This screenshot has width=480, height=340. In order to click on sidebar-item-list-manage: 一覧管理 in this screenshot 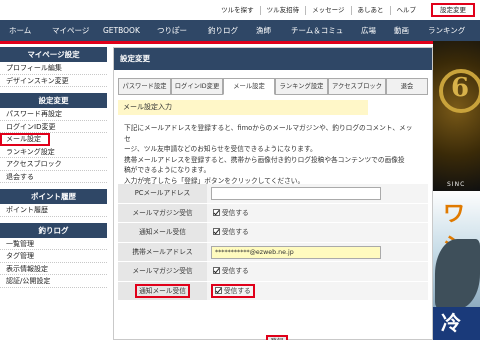, I will do `click(53, 244)`.